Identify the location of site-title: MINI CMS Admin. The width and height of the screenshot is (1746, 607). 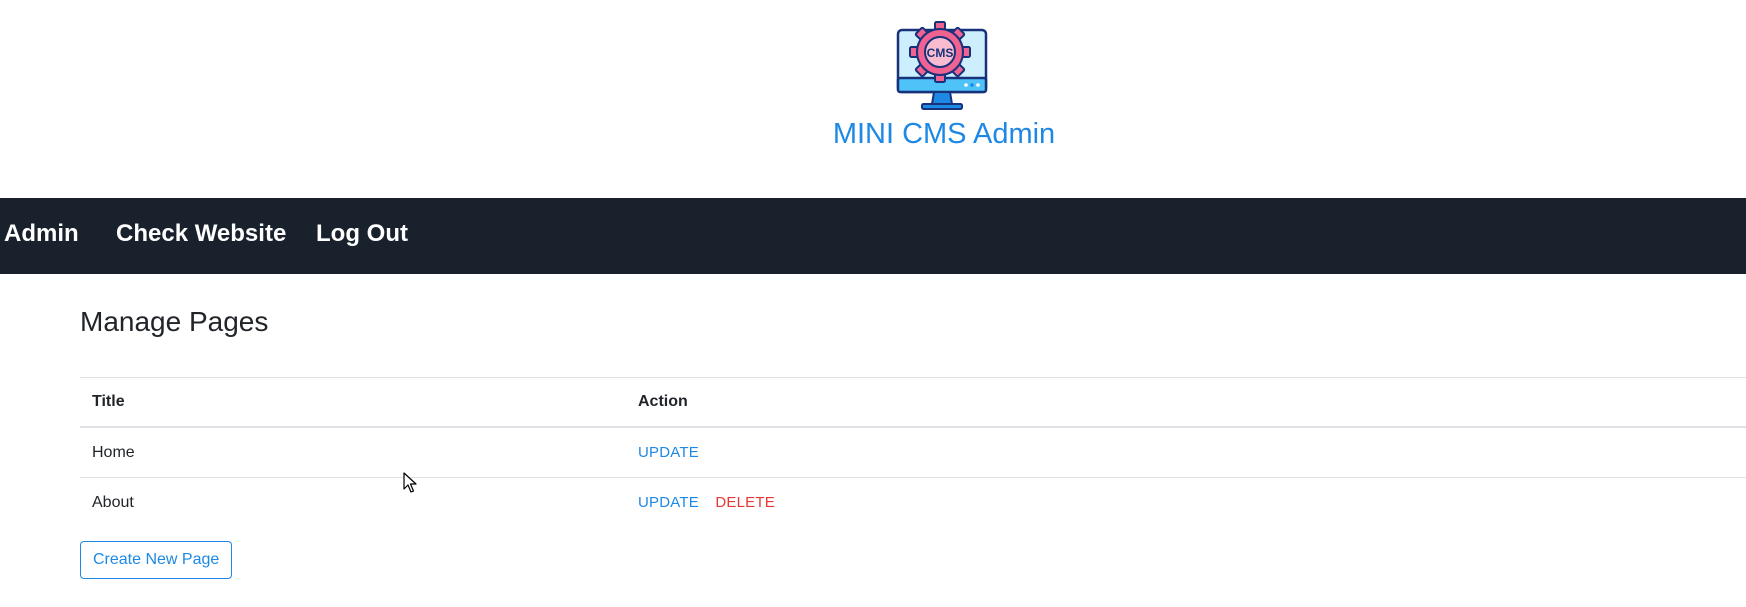
(944, 134).